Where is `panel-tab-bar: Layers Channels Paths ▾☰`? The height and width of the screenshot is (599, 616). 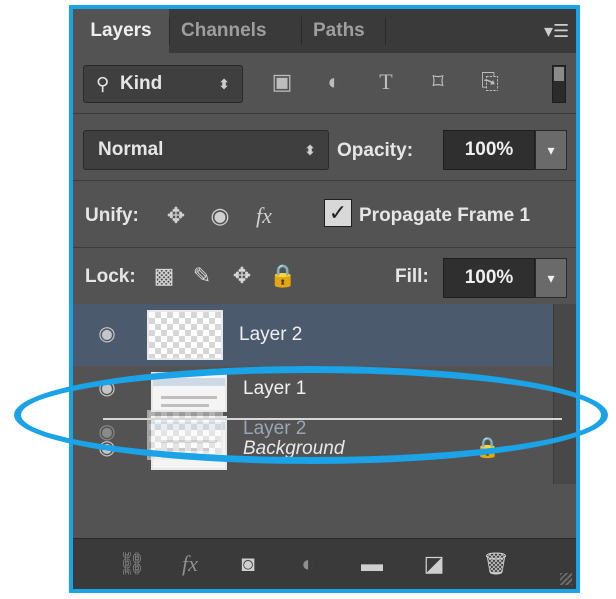 panel-tab-bar: Layers Channels Paths ▾☰ is located at coordinates (324, 31).